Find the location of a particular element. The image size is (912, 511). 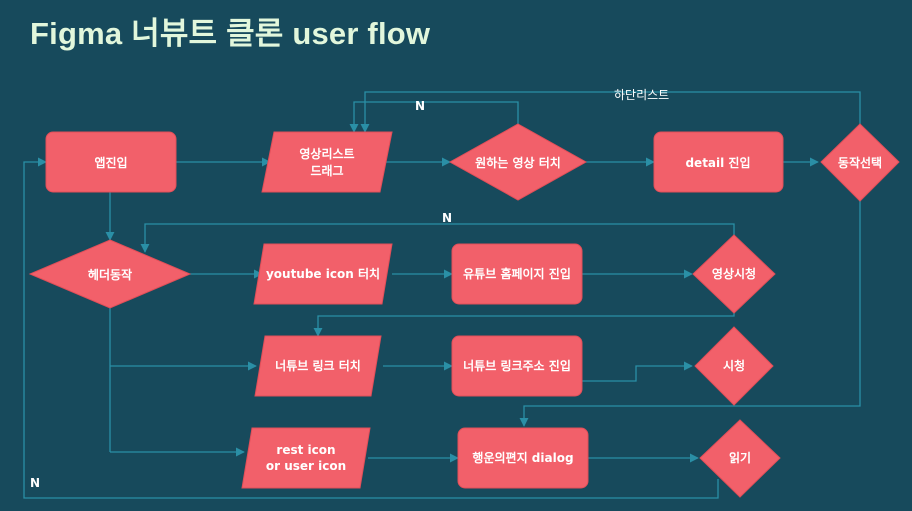

node-label: 너튜브 링크주소 진입 is located at coordinates (517, 365).